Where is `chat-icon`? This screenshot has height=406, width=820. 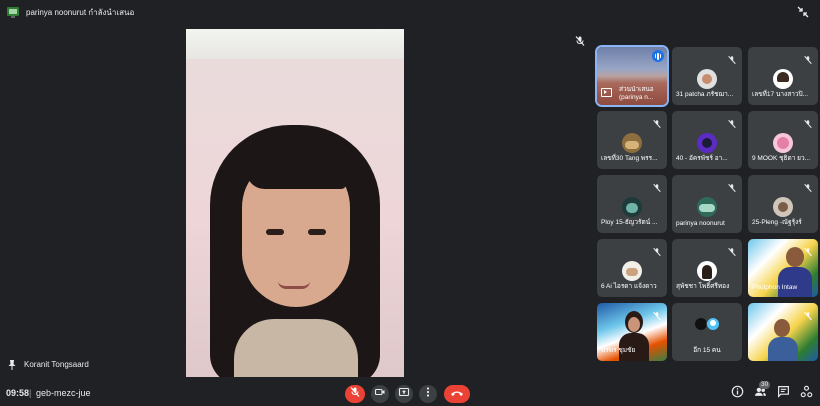 chat-icon is located at coordinates (783, 394).